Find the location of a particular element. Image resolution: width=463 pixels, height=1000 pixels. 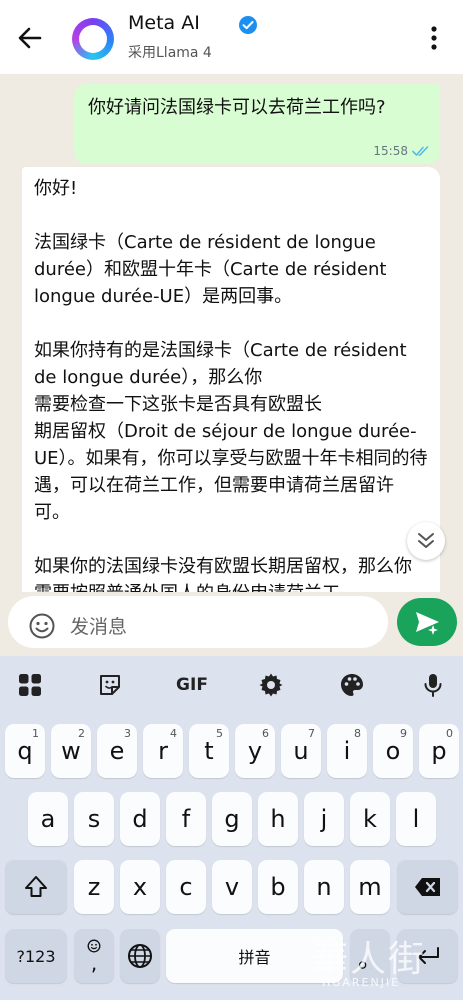

shift-icon is located at coordinates (36, 886).